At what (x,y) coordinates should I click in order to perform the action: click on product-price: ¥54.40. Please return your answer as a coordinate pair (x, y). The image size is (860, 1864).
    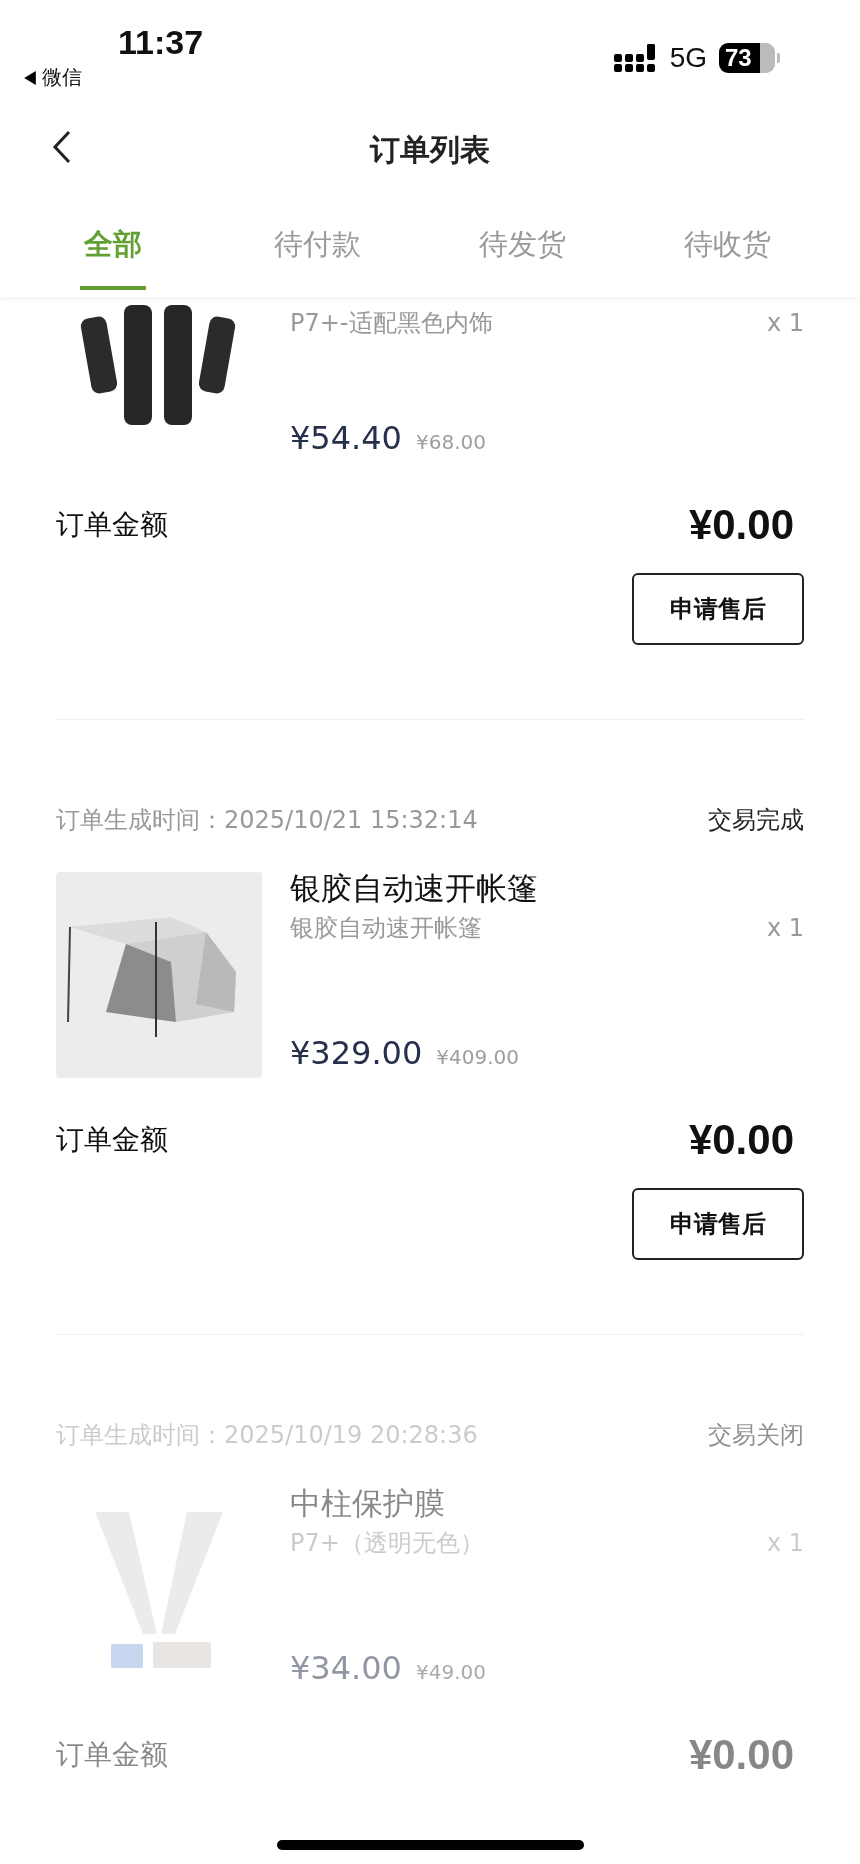
    Looking at the image, I should click on (346, 438).